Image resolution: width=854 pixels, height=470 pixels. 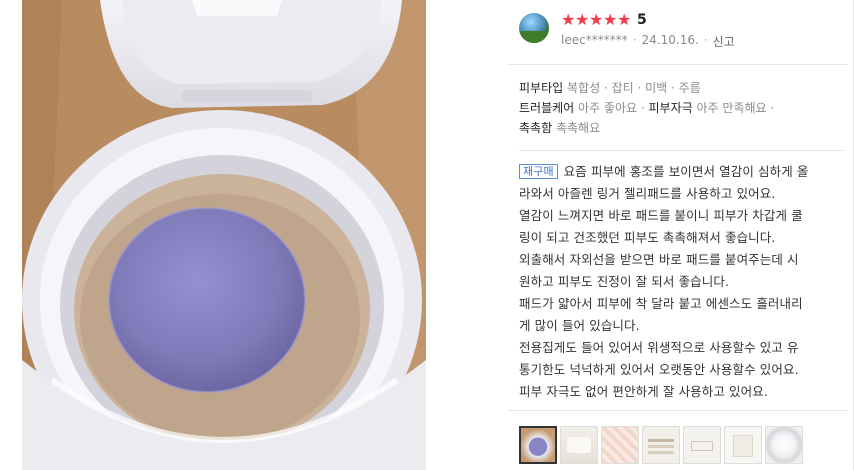 What do you see at coordinates (579, 325) in the screenshot?
I see `review-line: 게 많이 들어 있습니다.` at bounding box center [579, 325].